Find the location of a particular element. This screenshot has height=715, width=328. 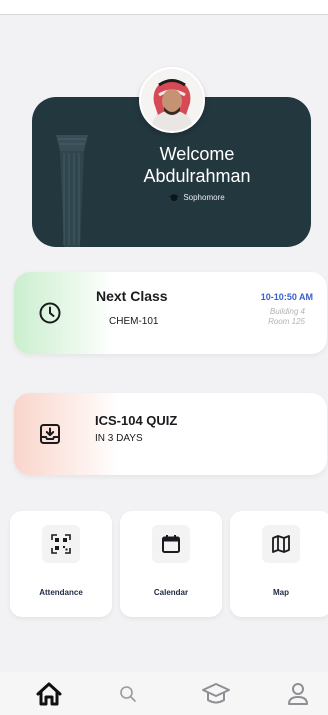

profile-photo is located at coordinates (172, 100).